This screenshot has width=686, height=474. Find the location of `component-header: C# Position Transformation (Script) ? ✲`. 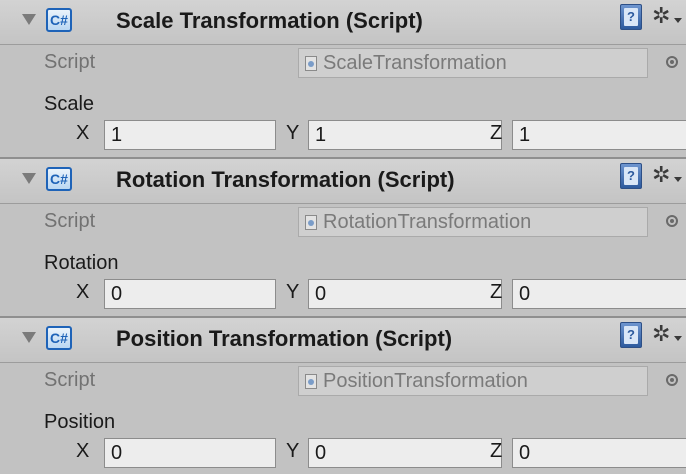

component-header: C# Position Transformation (Script) ? ✲ is located at coordinates (343, 340).